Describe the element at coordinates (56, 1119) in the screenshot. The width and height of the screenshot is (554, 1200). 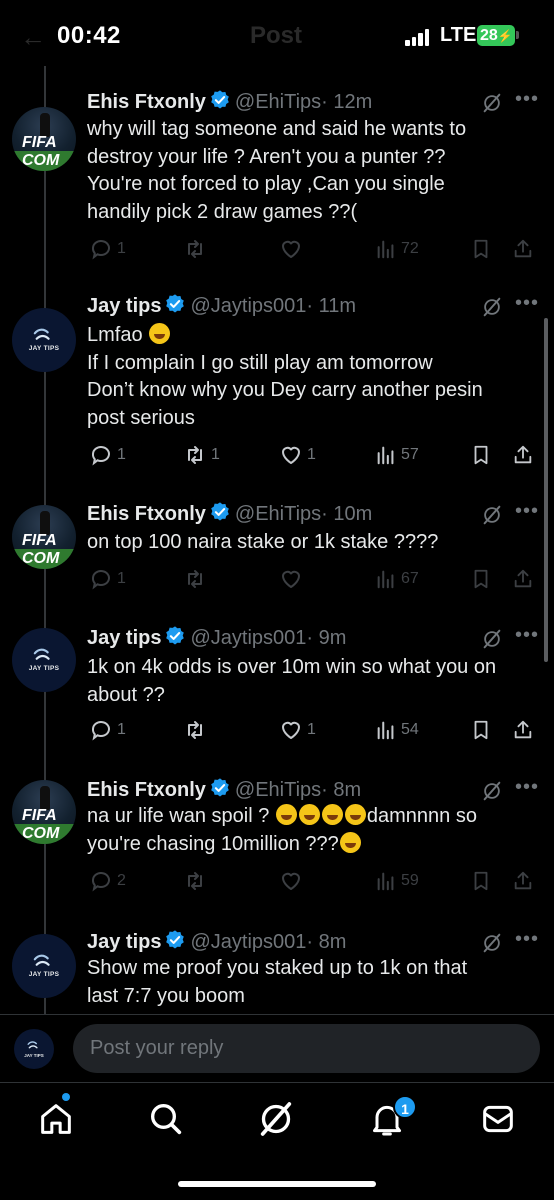
I see `tab-home` at that location.